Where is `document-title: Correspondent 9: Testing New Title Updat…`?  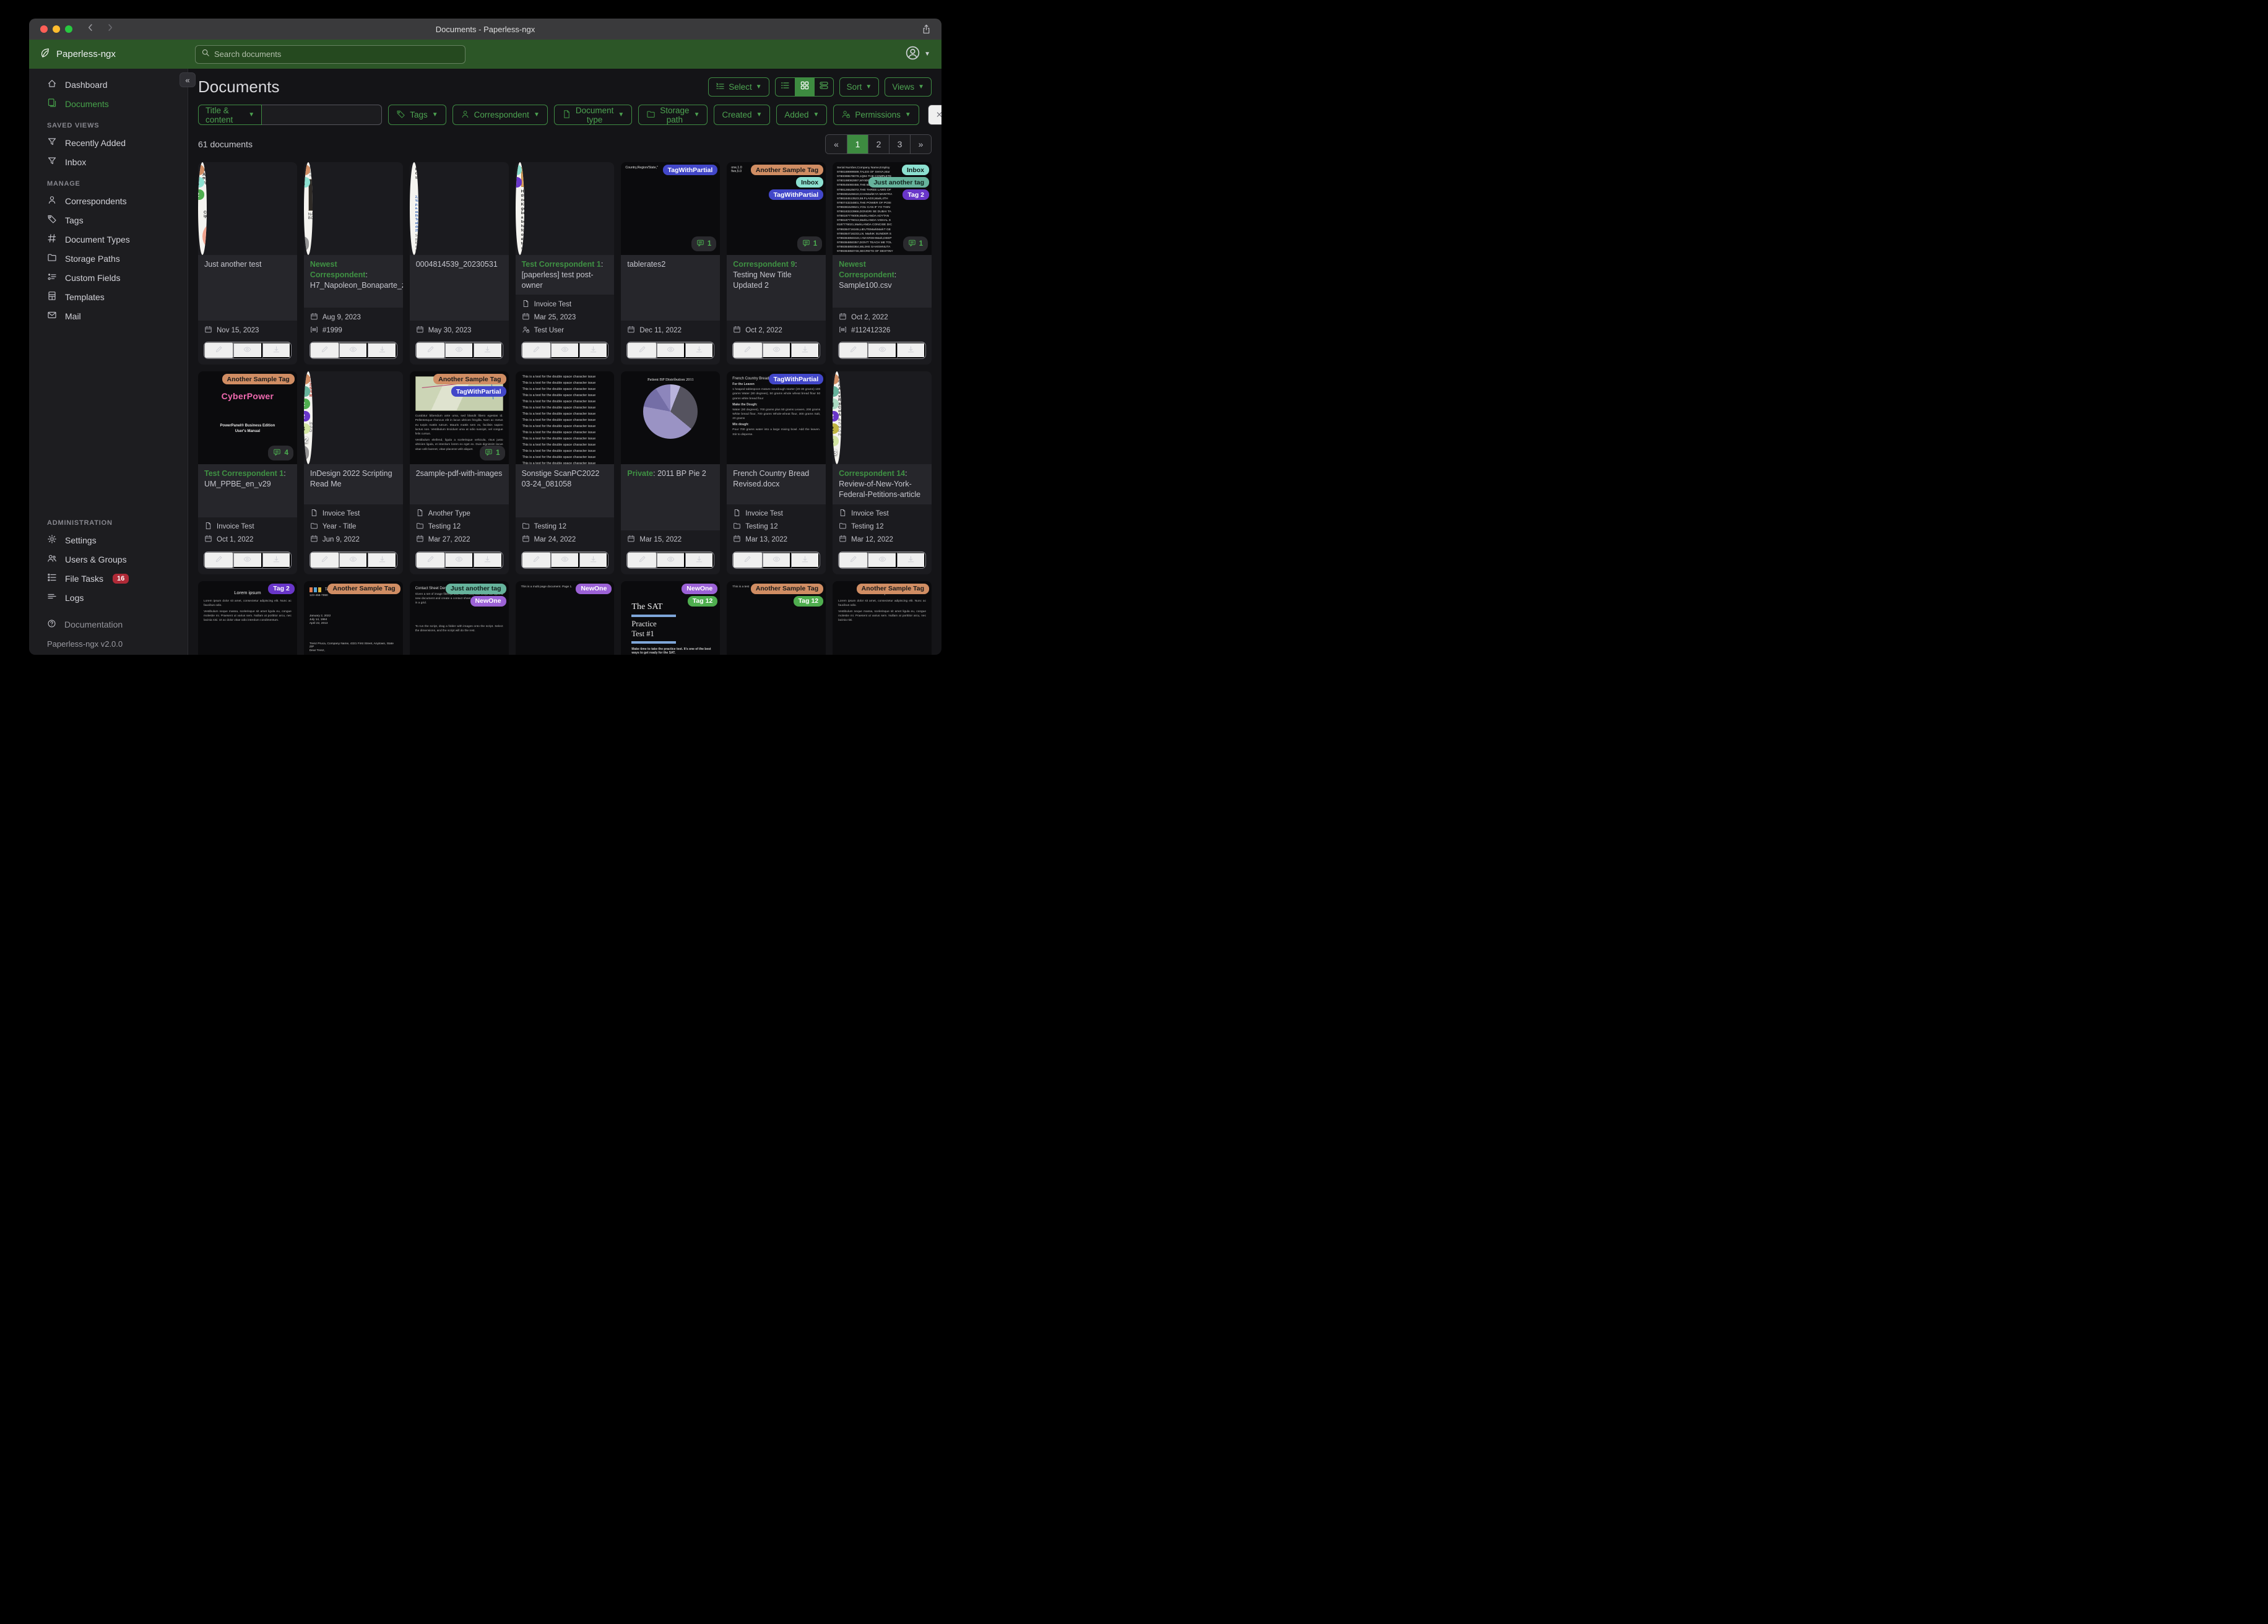 document-title: Correspondent 9: Testing New Title Updat… is located at coordinates (776, 288).